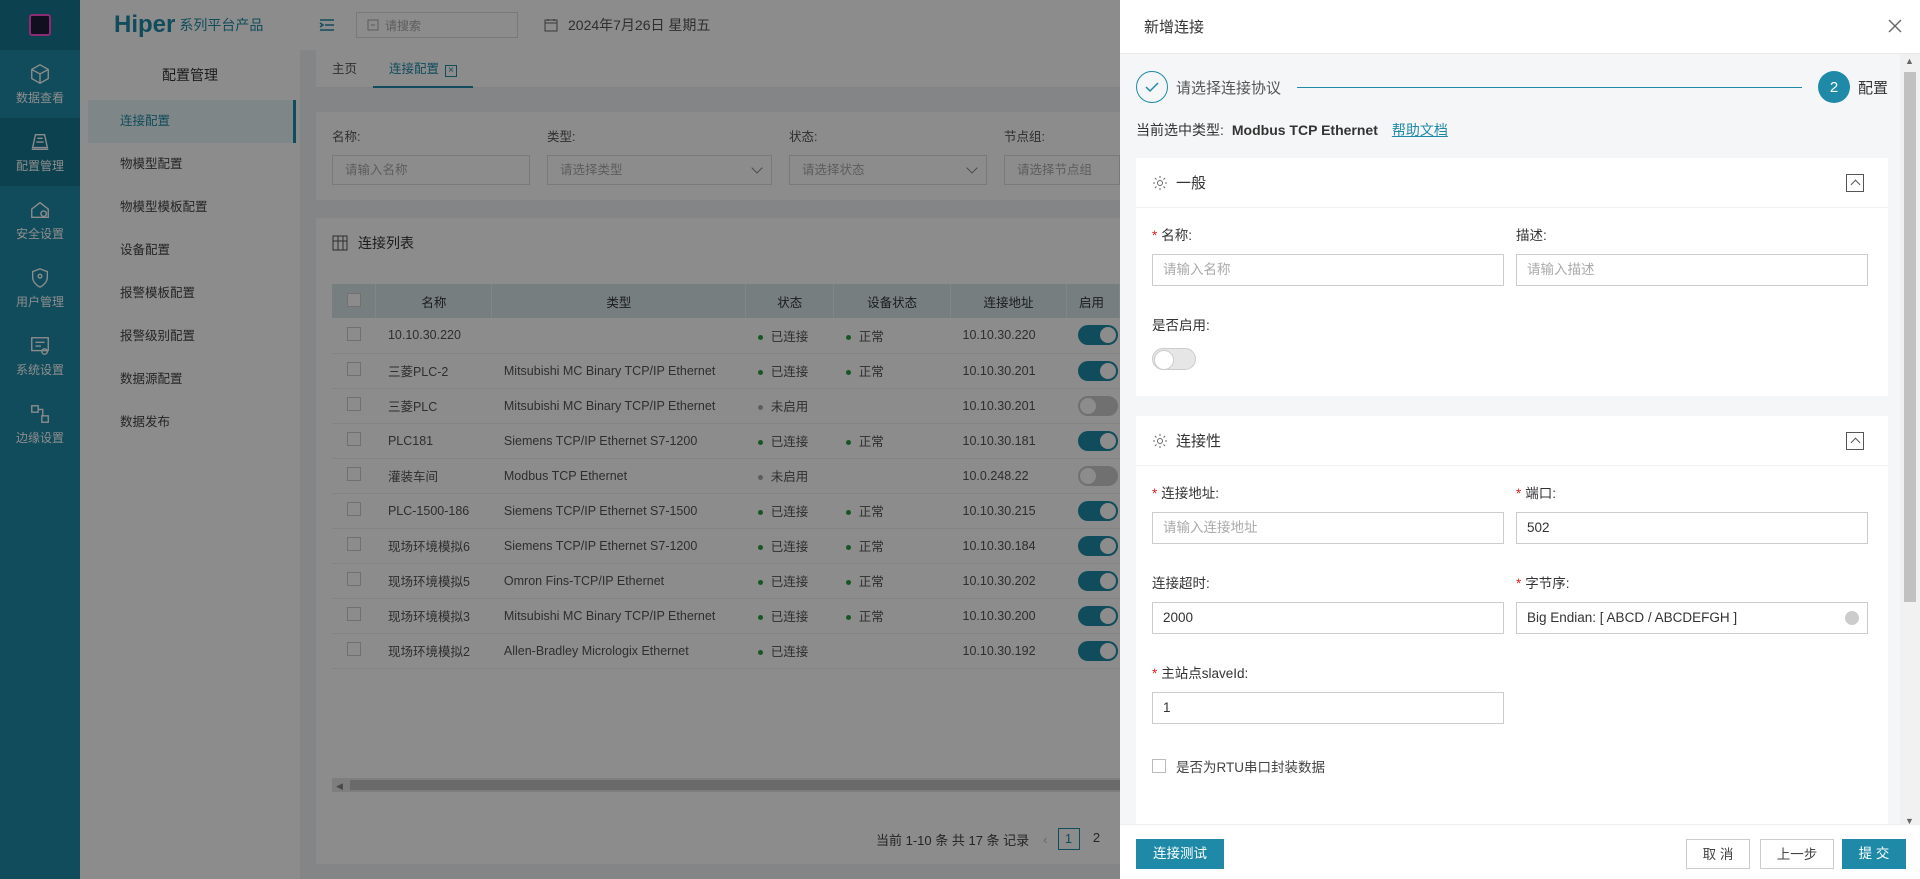 The height and width of the screenshot is (879, 1920). I want to click on timeout-input: 2000, so click(1328, 618).